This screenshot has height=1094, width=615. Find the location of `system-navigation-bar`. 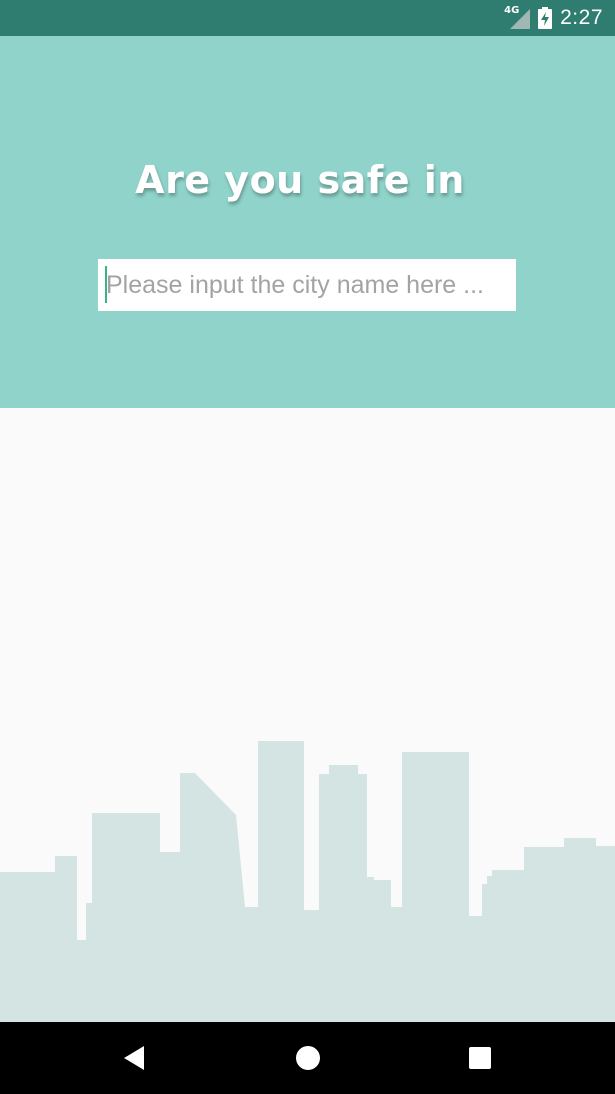

system-navigation-bar is located at coordinates (307, 1058).